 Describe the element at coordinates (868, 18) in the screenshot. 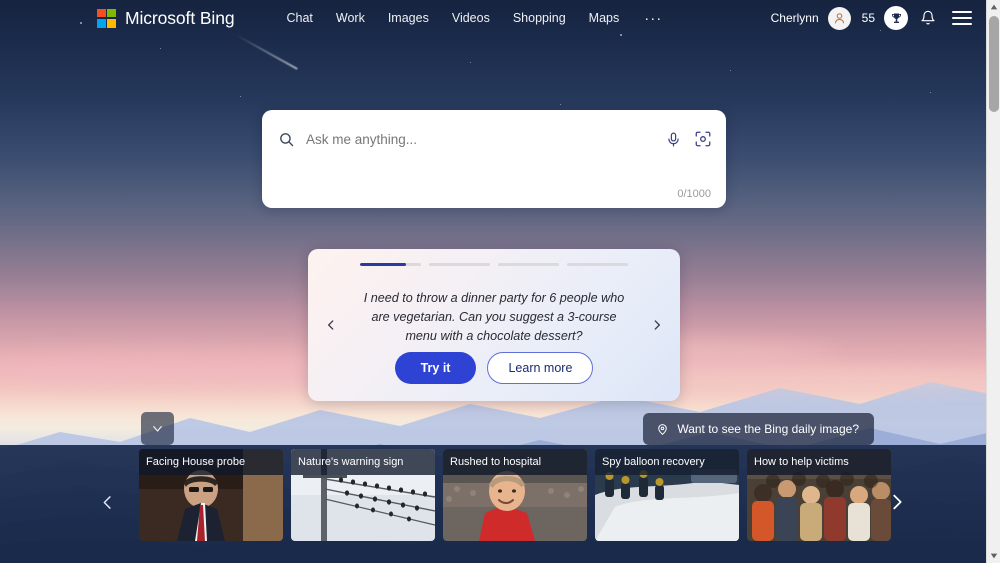

I see `rewards-points: 55` at that location.